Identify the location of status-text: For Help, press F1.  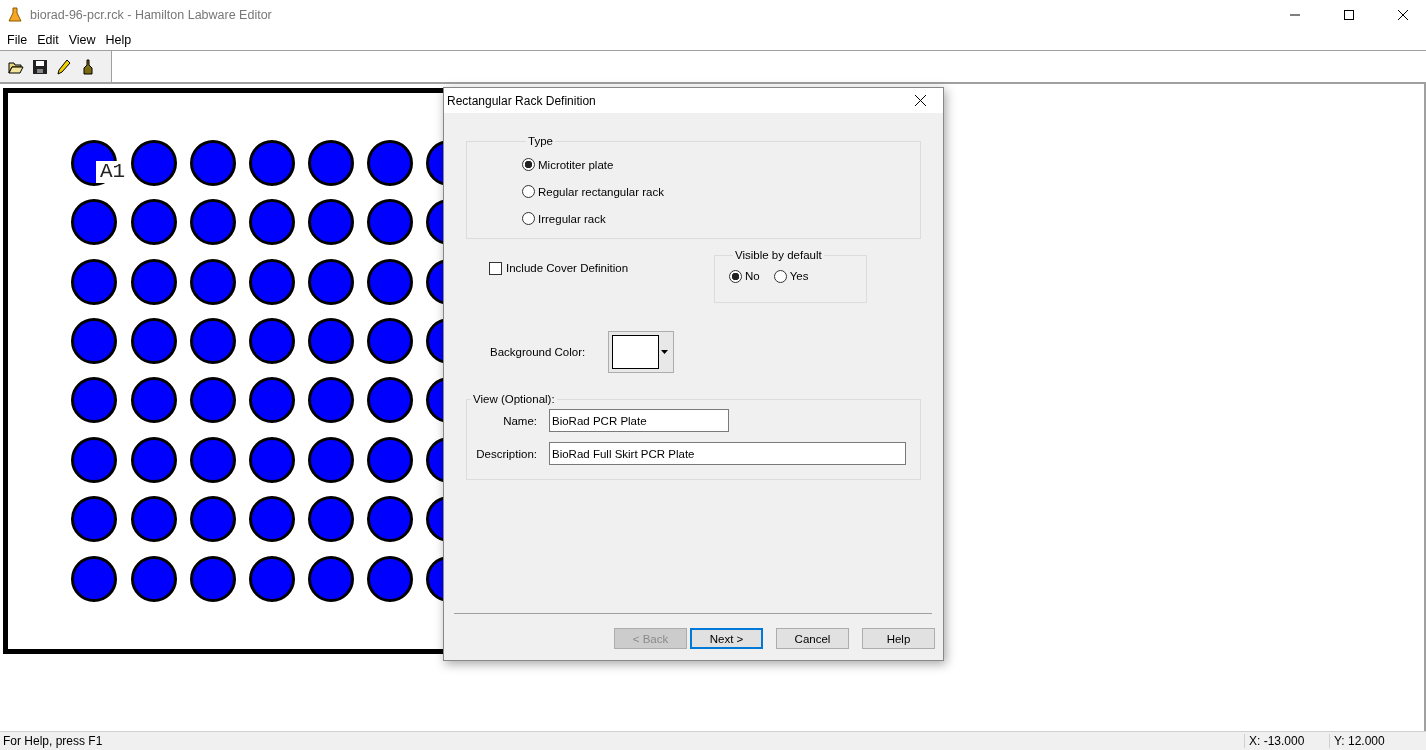
(53, 741).